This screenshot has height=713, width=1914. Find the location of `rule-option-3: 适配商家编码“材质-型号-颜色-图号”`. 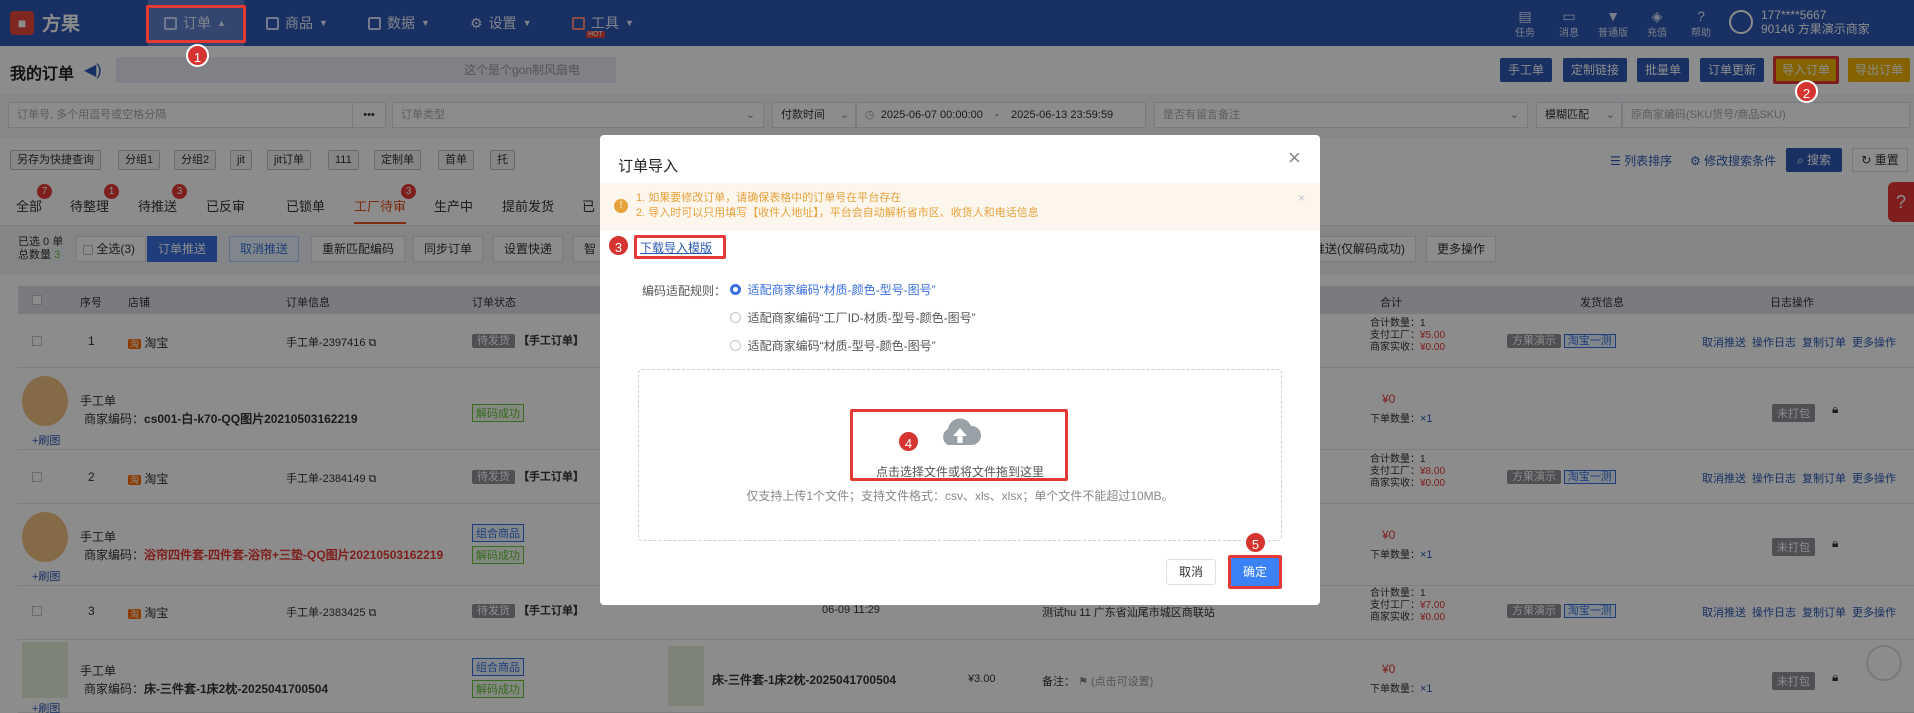

rule-option-3: 适配商家编码“材质-型号-颜色-图号” is located at coordinates (833, 345).